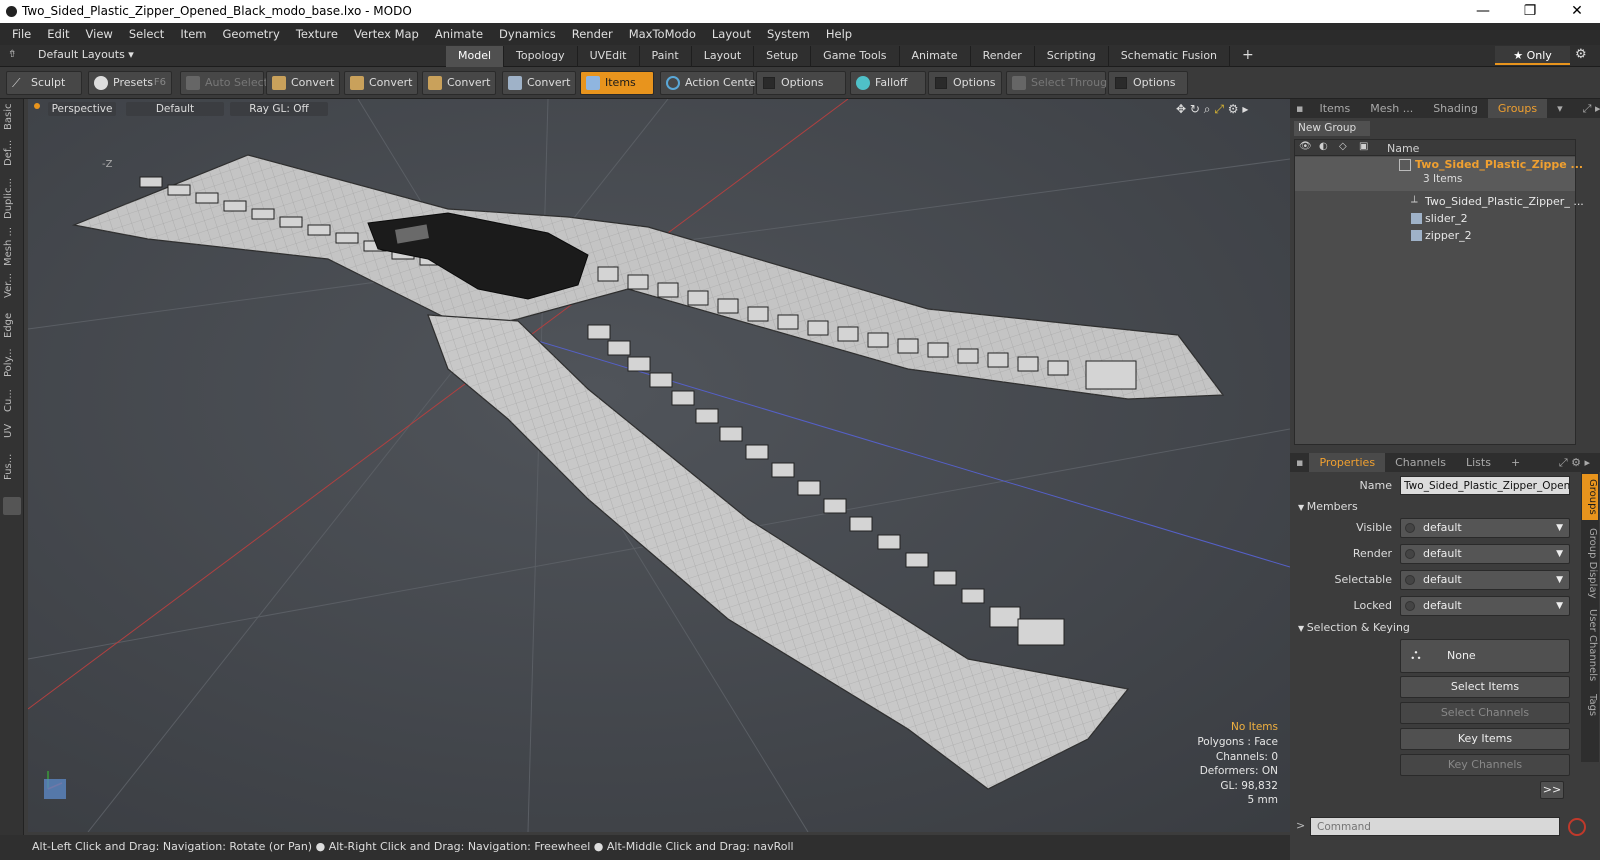  Describe the element at coordinates (592, 34) in the screenshot. I see `menu-render: Render` at that location.